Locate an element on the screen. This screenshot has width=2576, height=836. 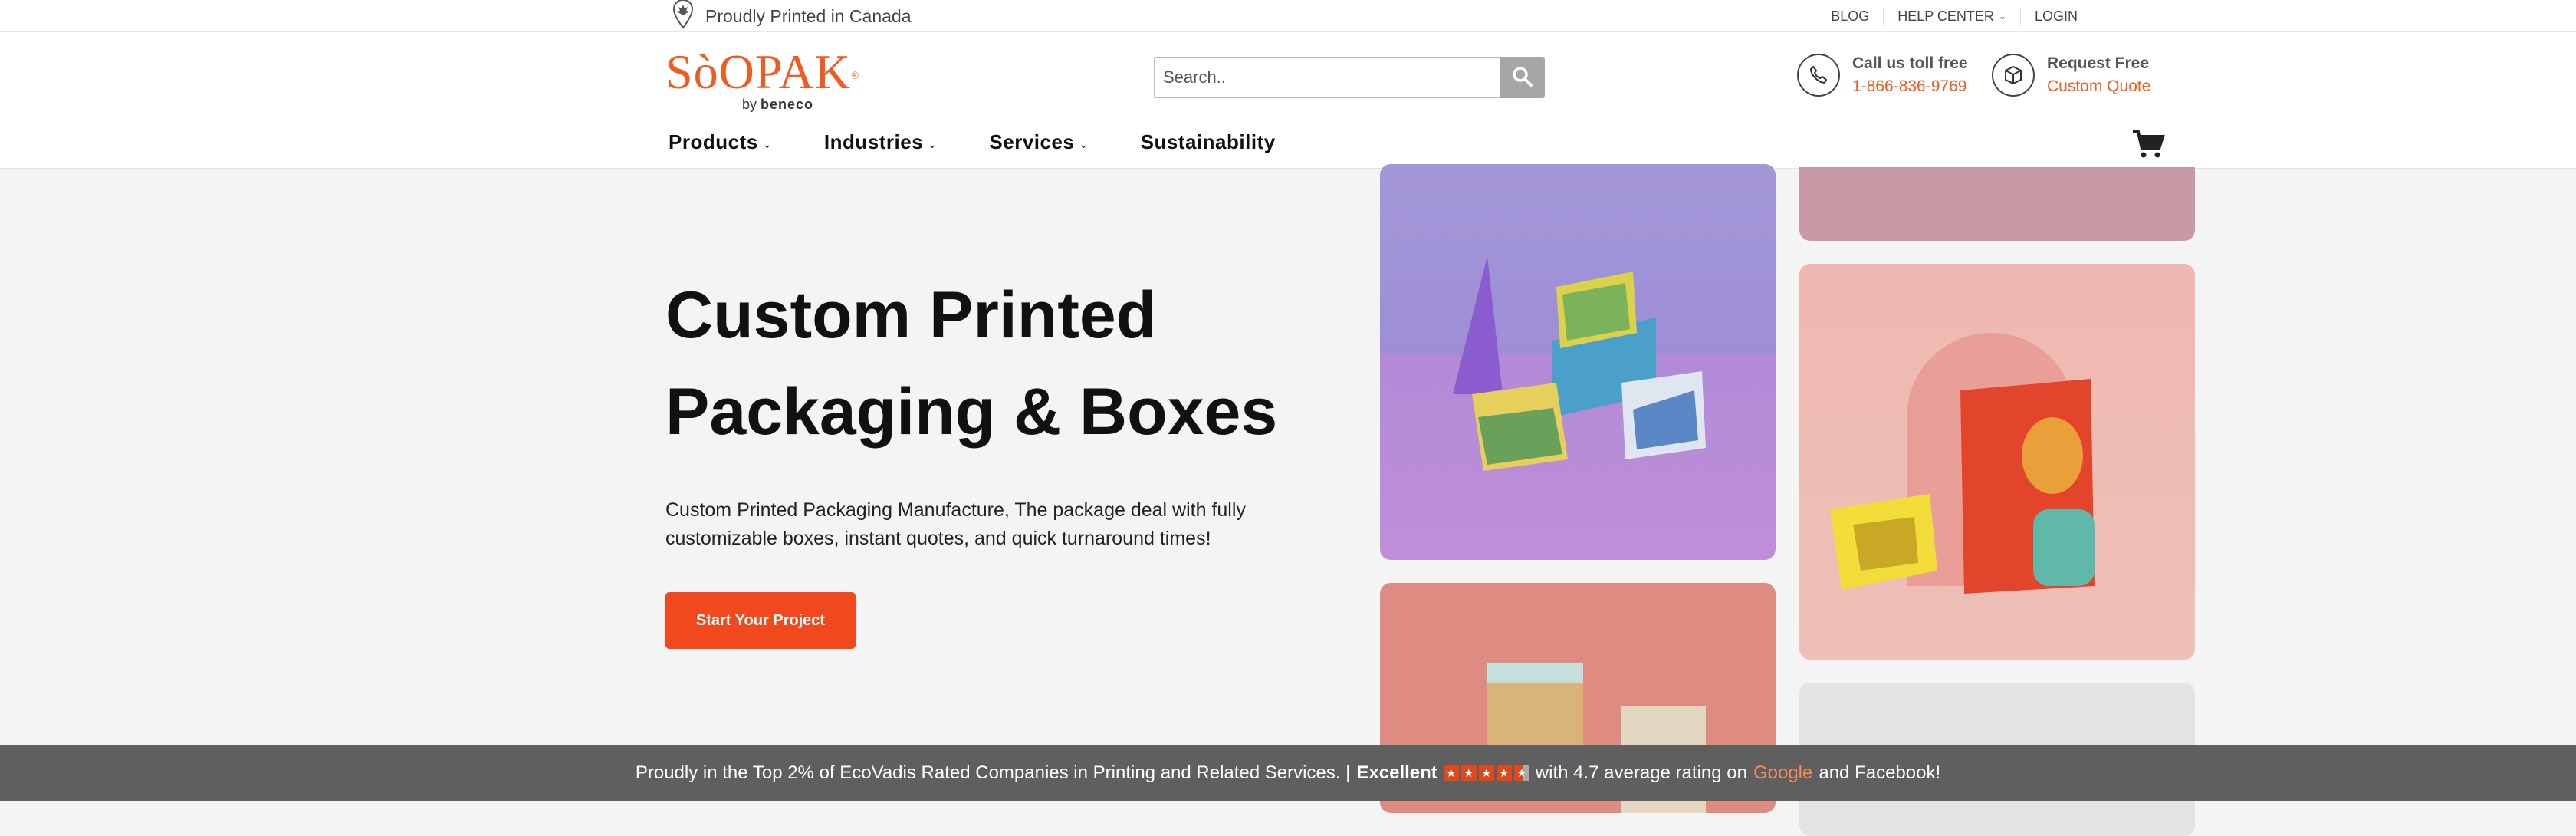
quote-title: Request Free is located at coordinates (2099, 63).